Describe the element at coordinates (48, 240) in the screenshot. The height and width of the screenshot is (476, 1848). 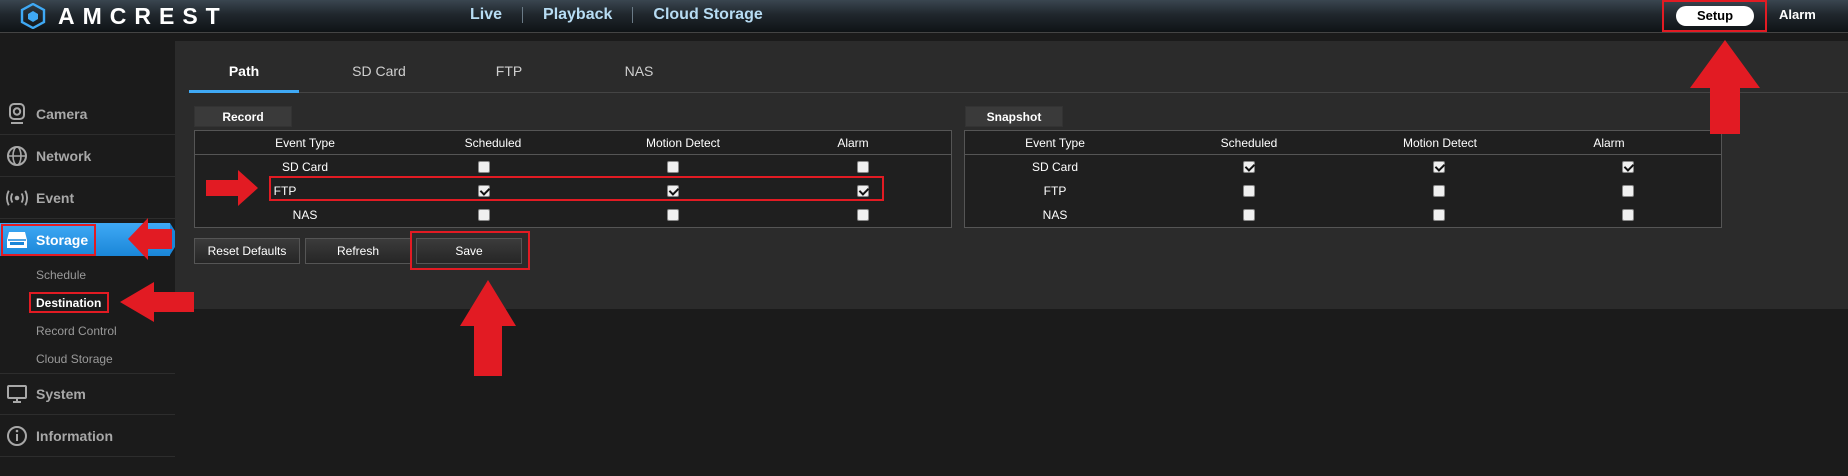
I see `storage-highlight-box` at that location.